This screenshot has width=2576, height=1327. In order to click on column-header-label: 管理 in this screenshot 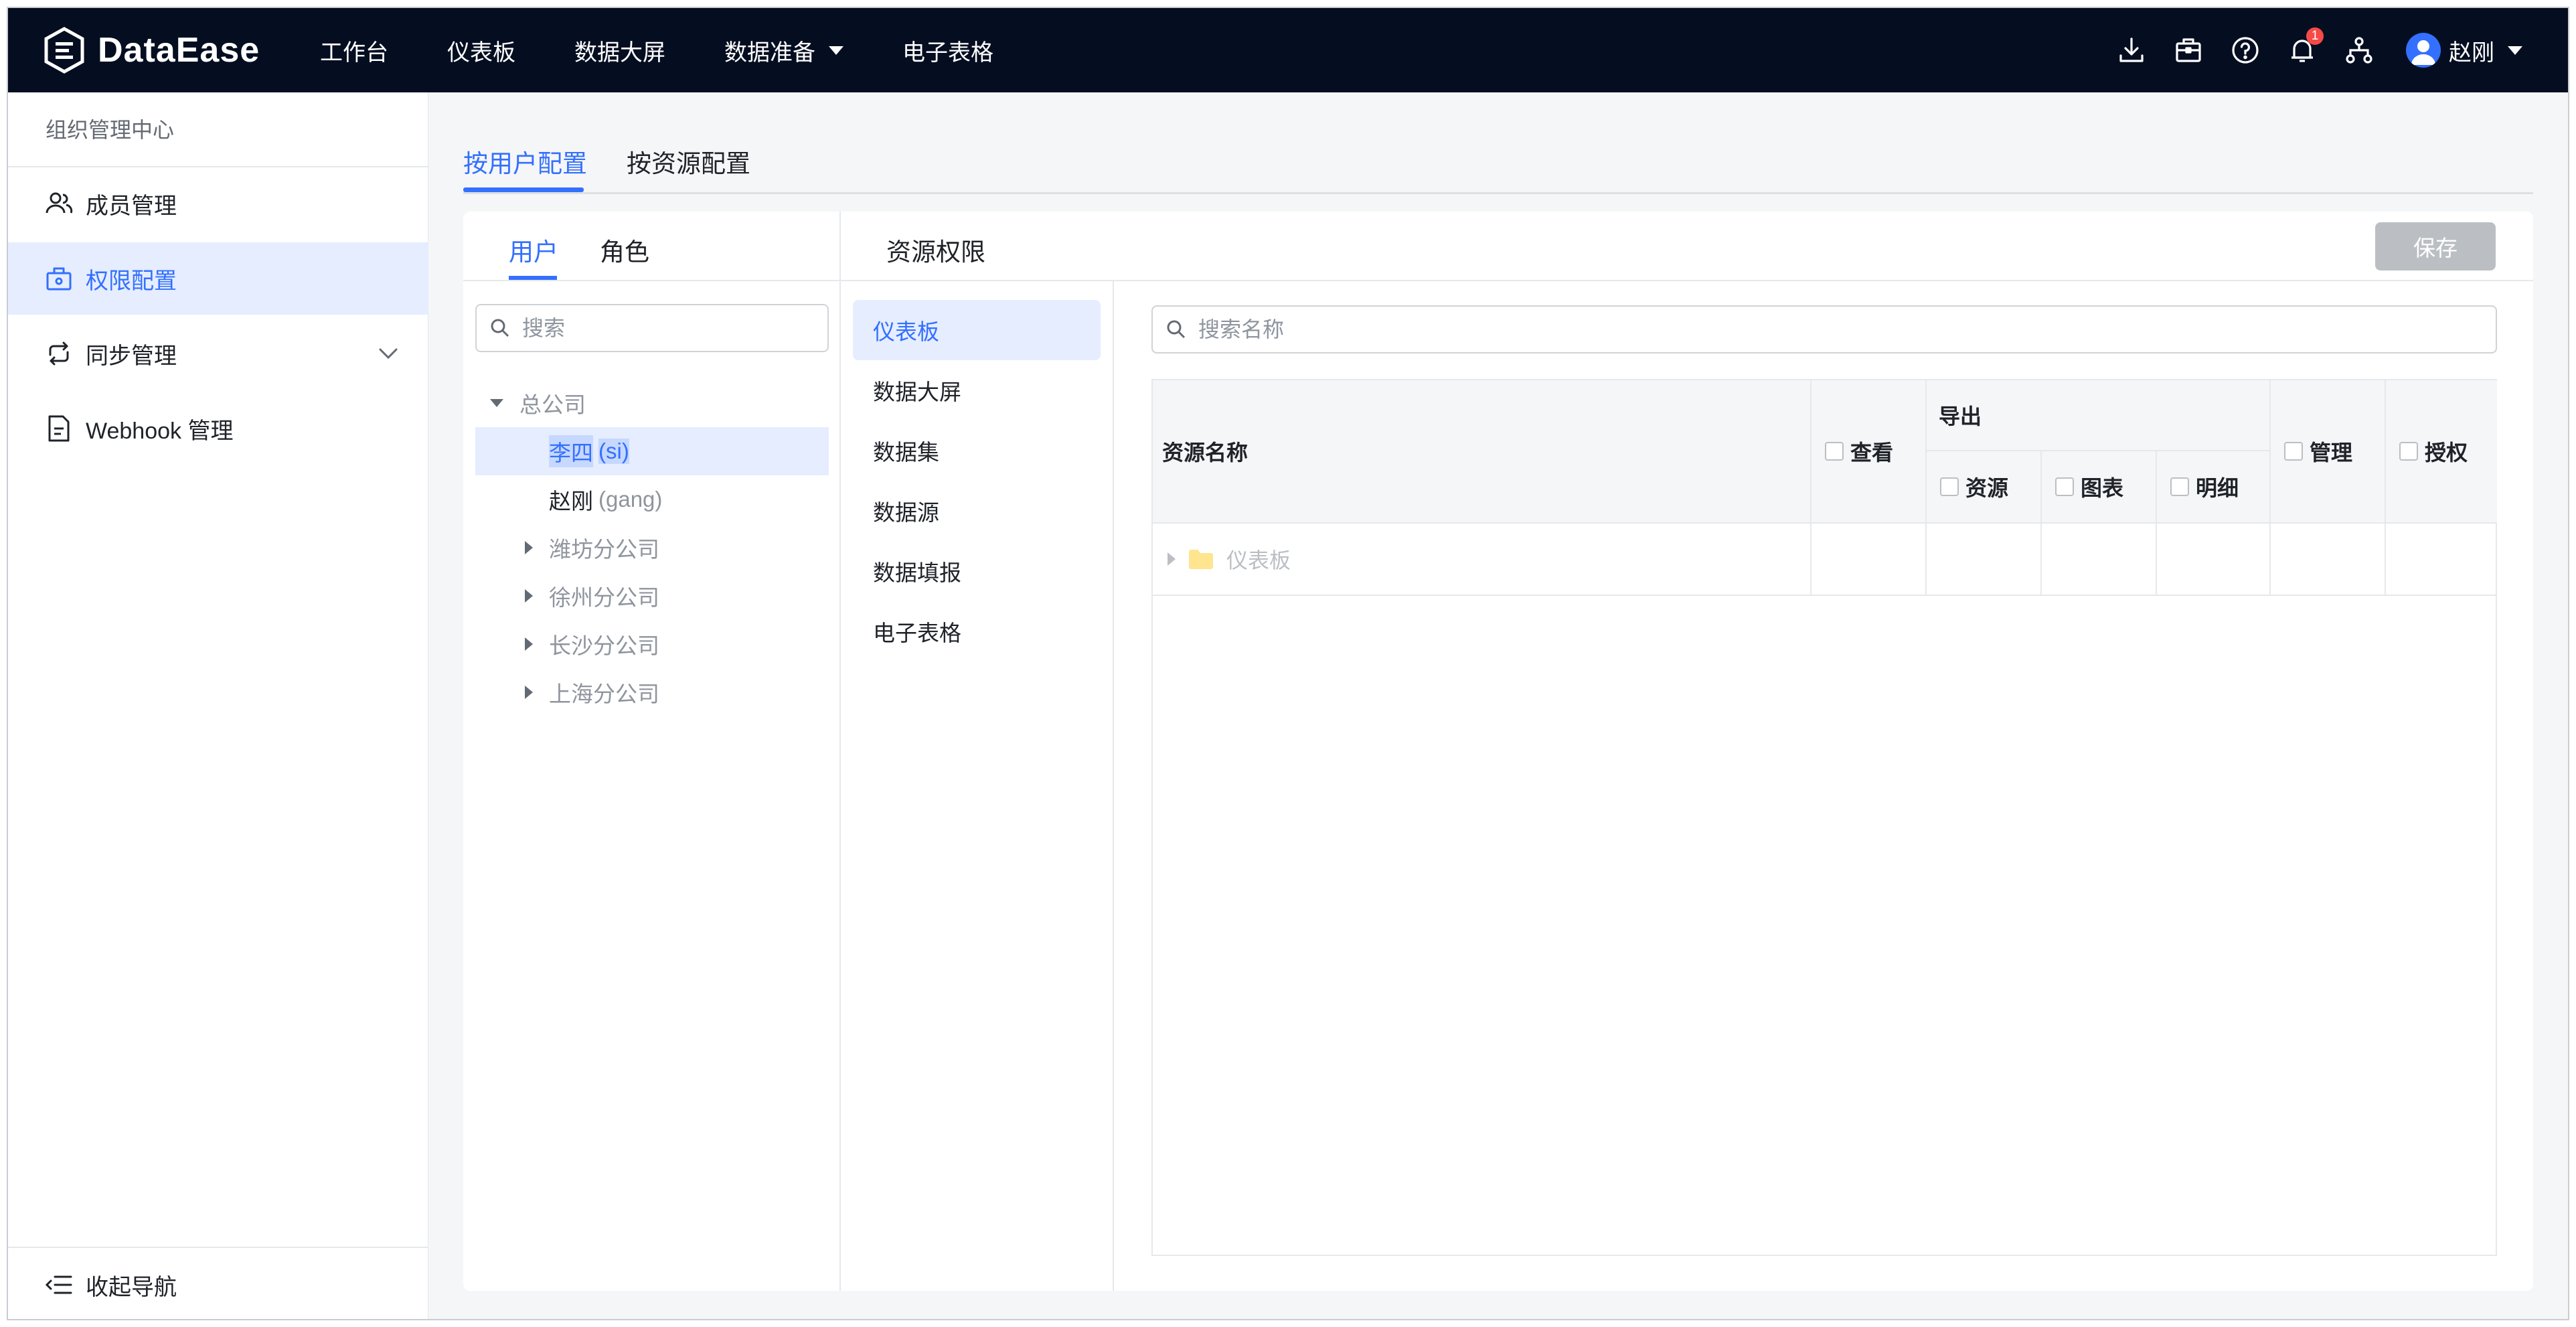, I will do `click(2331, 453)`.